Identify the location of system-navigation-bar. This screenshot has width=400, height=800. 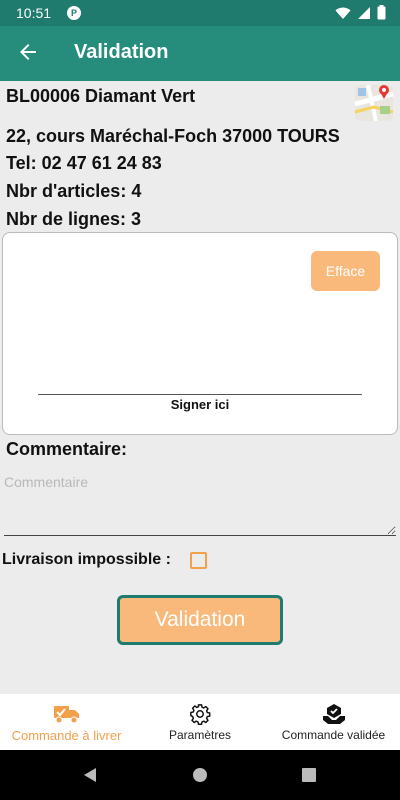
(200, 775).